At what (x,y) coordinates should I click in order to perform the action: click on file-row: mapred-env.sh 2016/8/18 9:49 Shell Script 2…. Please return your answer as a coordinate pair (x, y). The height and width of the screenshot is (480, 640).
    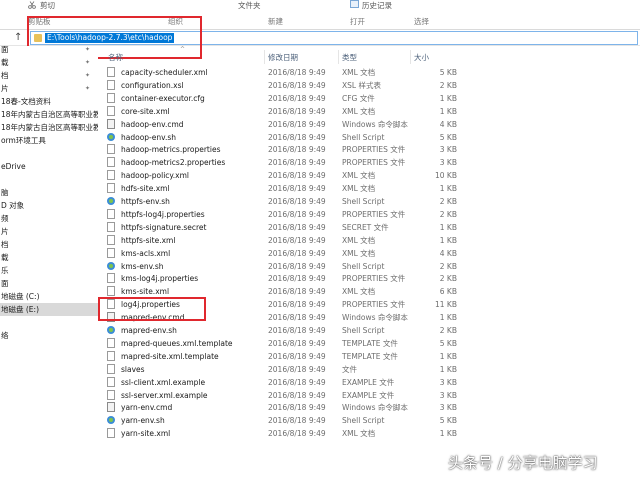
    Looking at the image, I should click on (320, 330).